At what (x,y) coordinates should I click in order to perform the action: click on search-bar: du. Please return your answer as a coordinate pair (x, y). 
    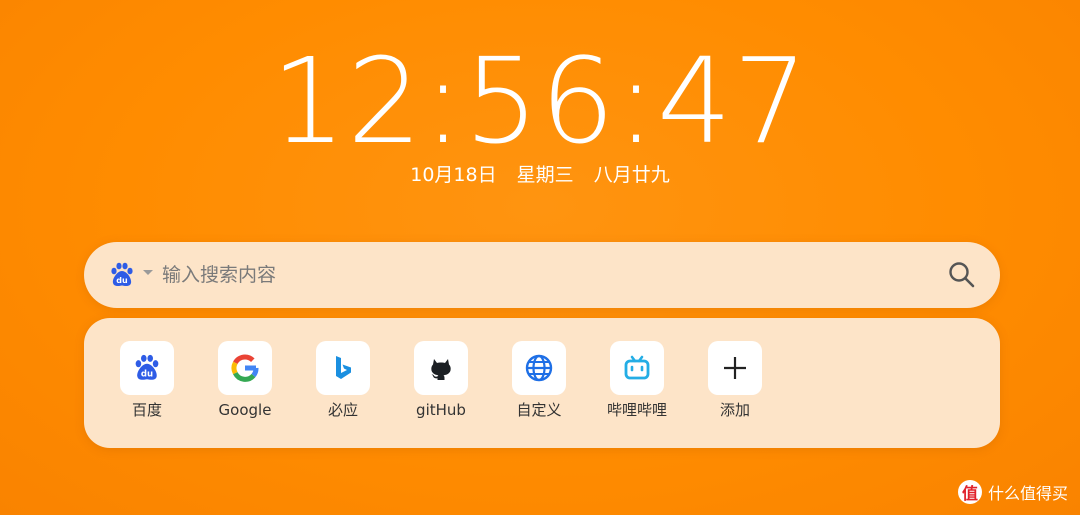
    Looking at the image, I should click on (542, 275).